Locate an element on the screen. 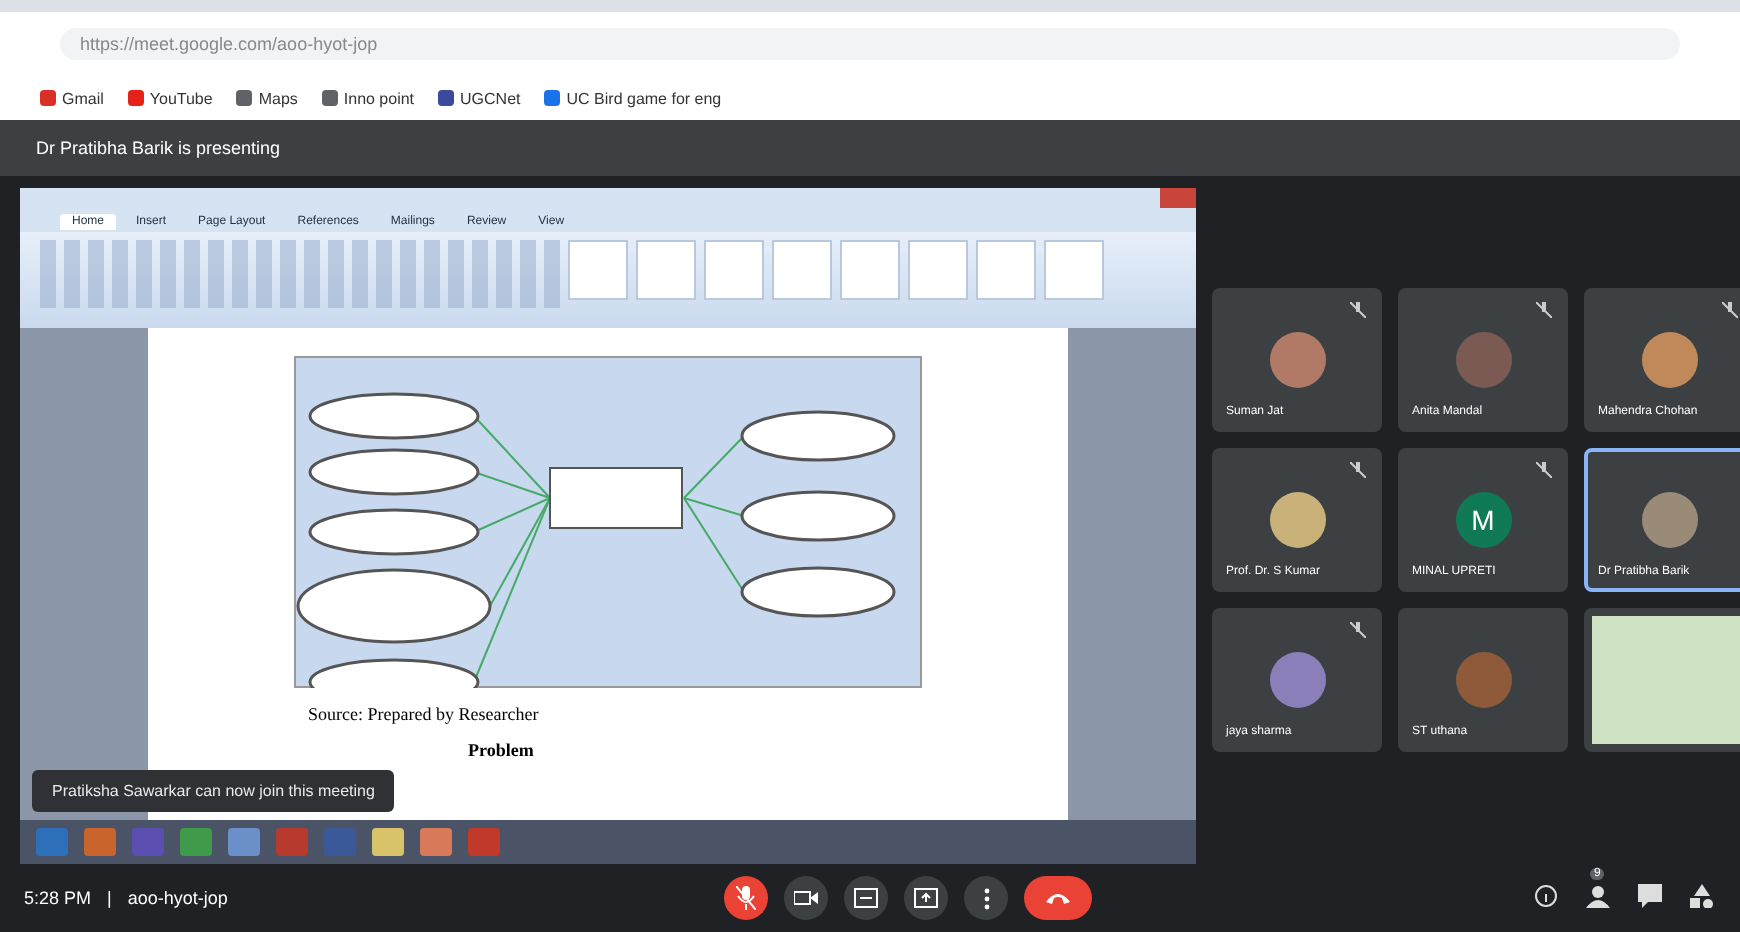 Image resolution: width=1740 pixels, height=932 pixels. bookmark-link: Gmail is located at coordinates (72, 98).